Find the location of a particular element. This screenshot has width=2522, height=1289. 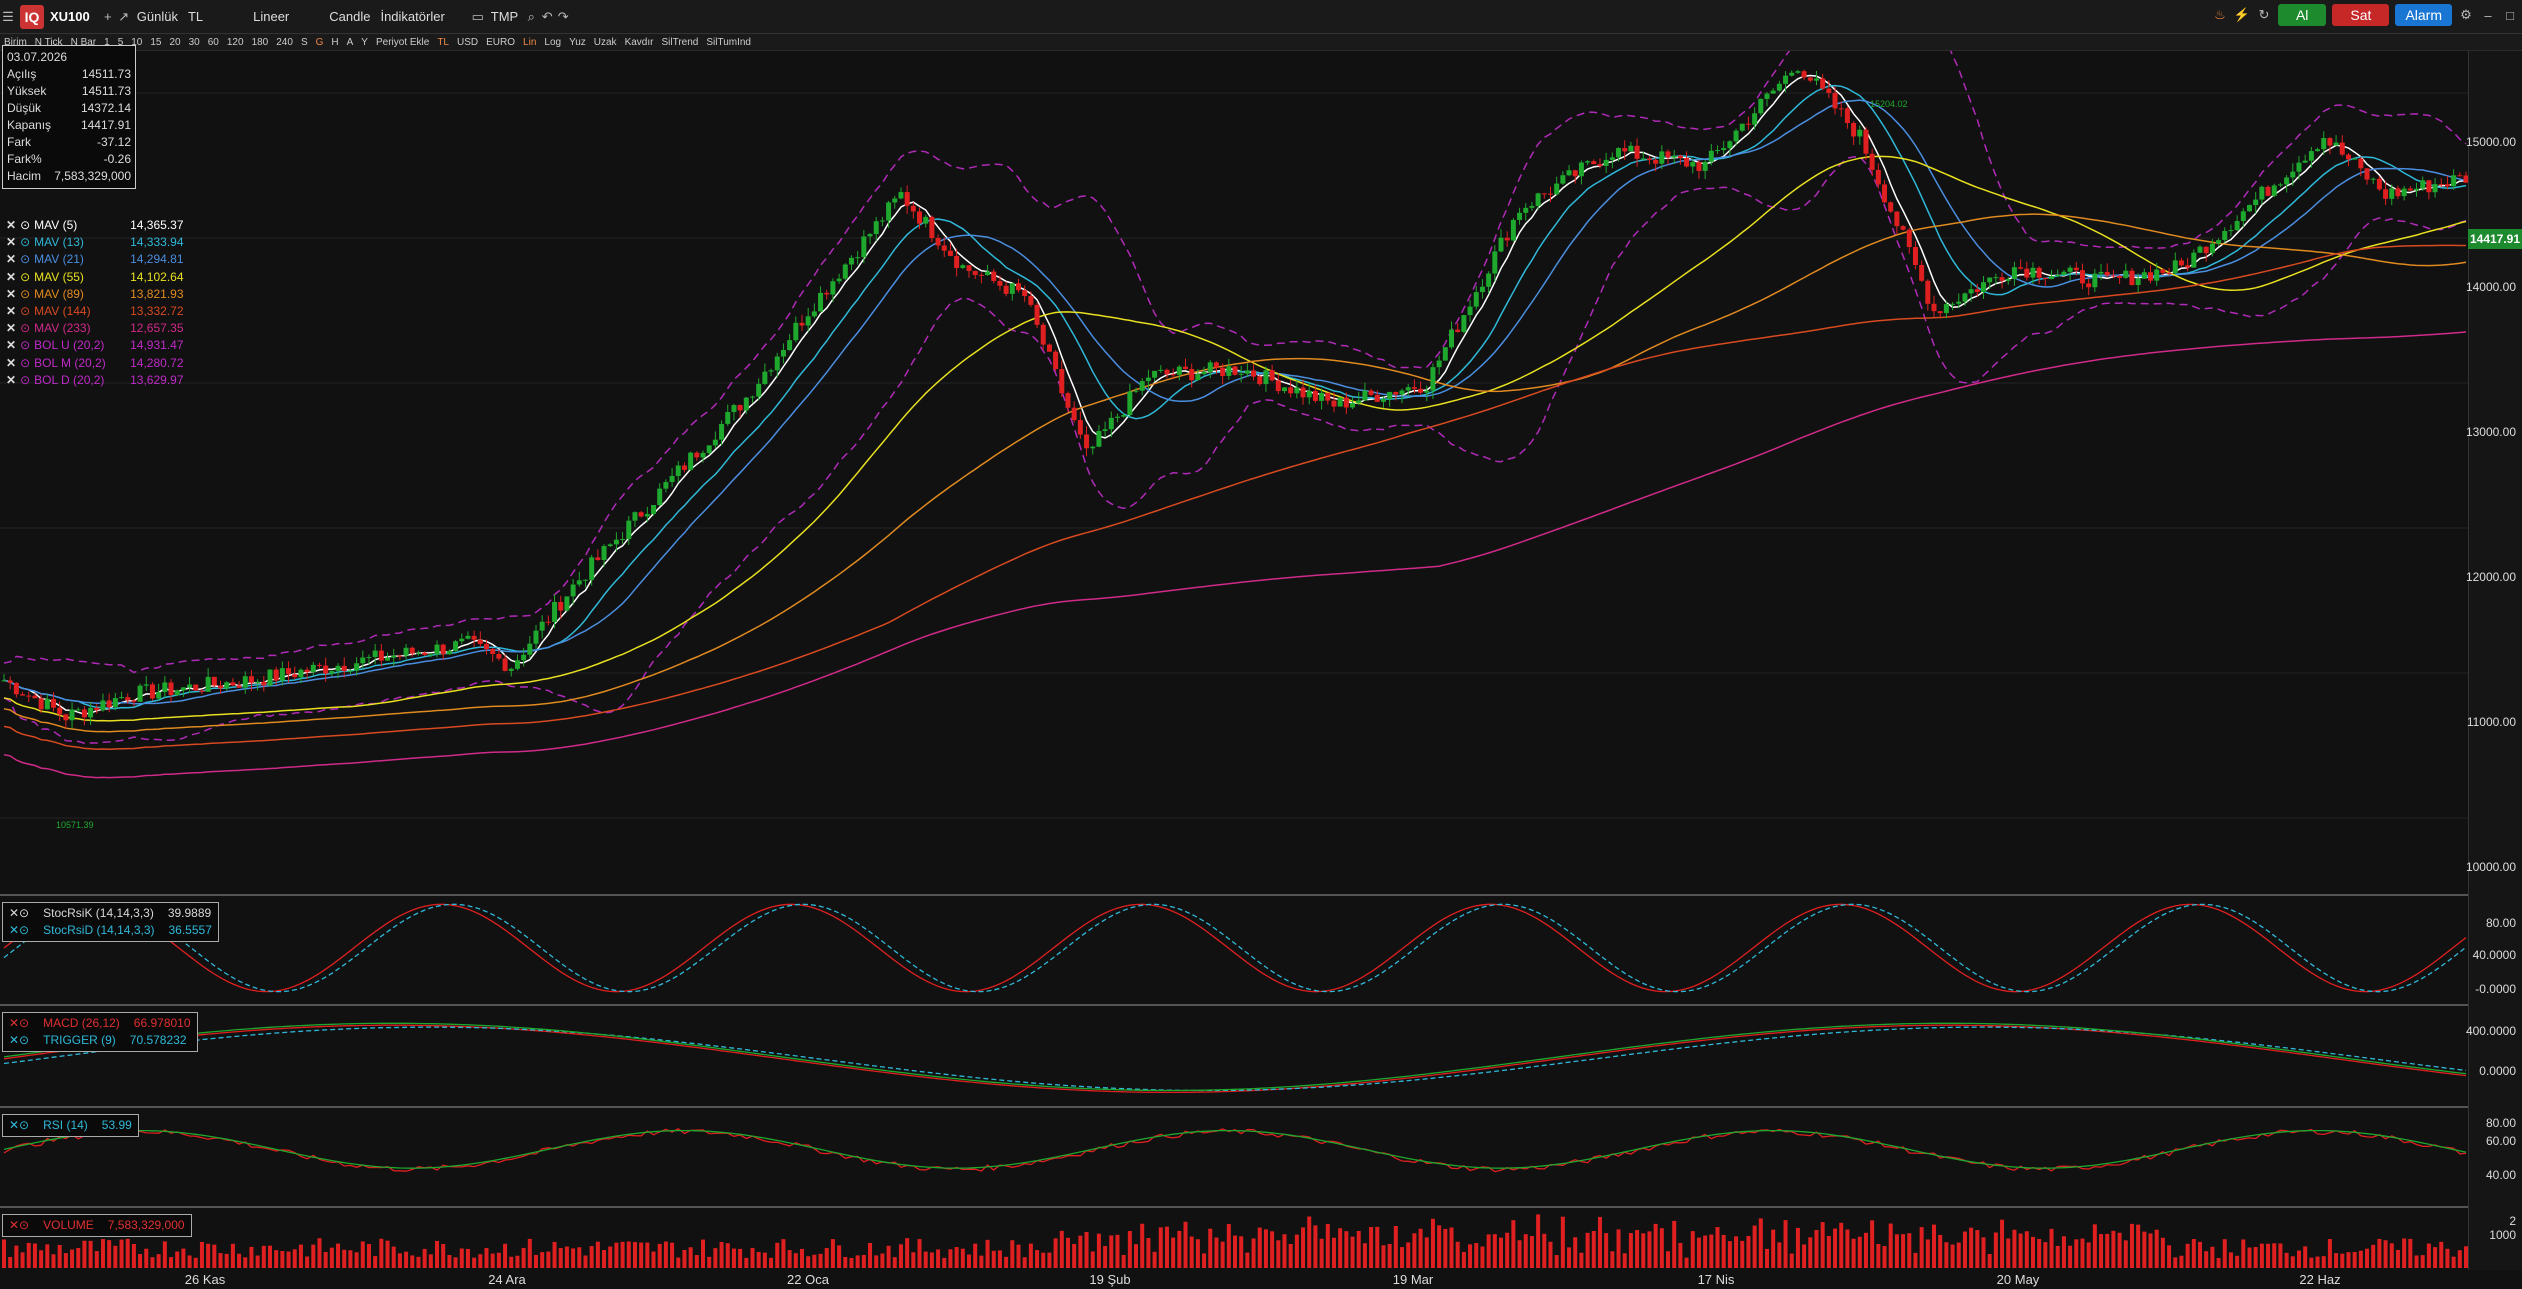

legend-row: ✕ ⊙ BOL D (20,2) 13,629.97 is located at coordinates (95, 380).